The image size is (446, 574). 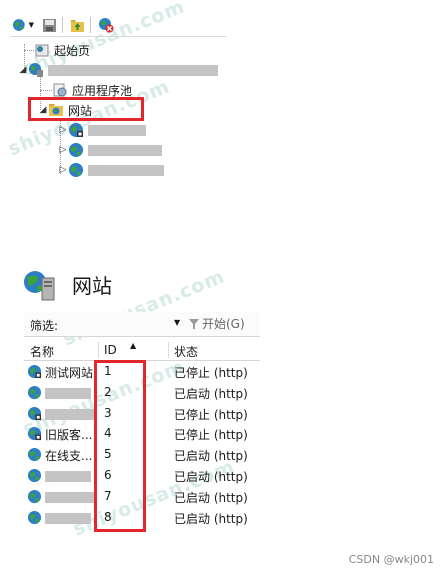 I want to click on globe-icon, so click(x=18, y=25).